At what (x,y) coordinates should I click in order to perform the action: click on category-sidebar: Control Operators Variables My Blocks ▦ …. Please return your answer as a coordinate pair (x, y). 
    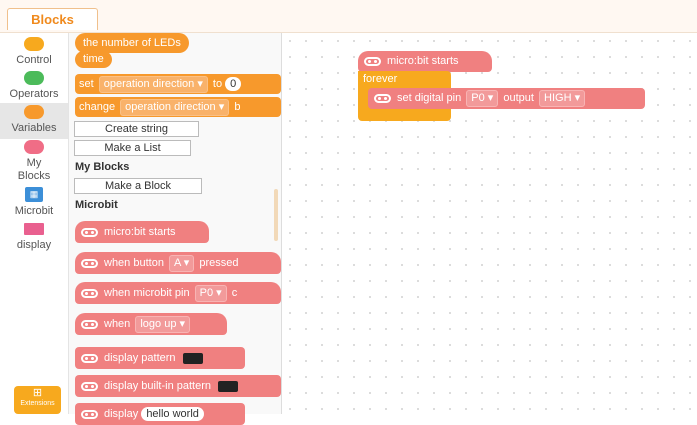
    Looking at the image, I should click on (34, 223).